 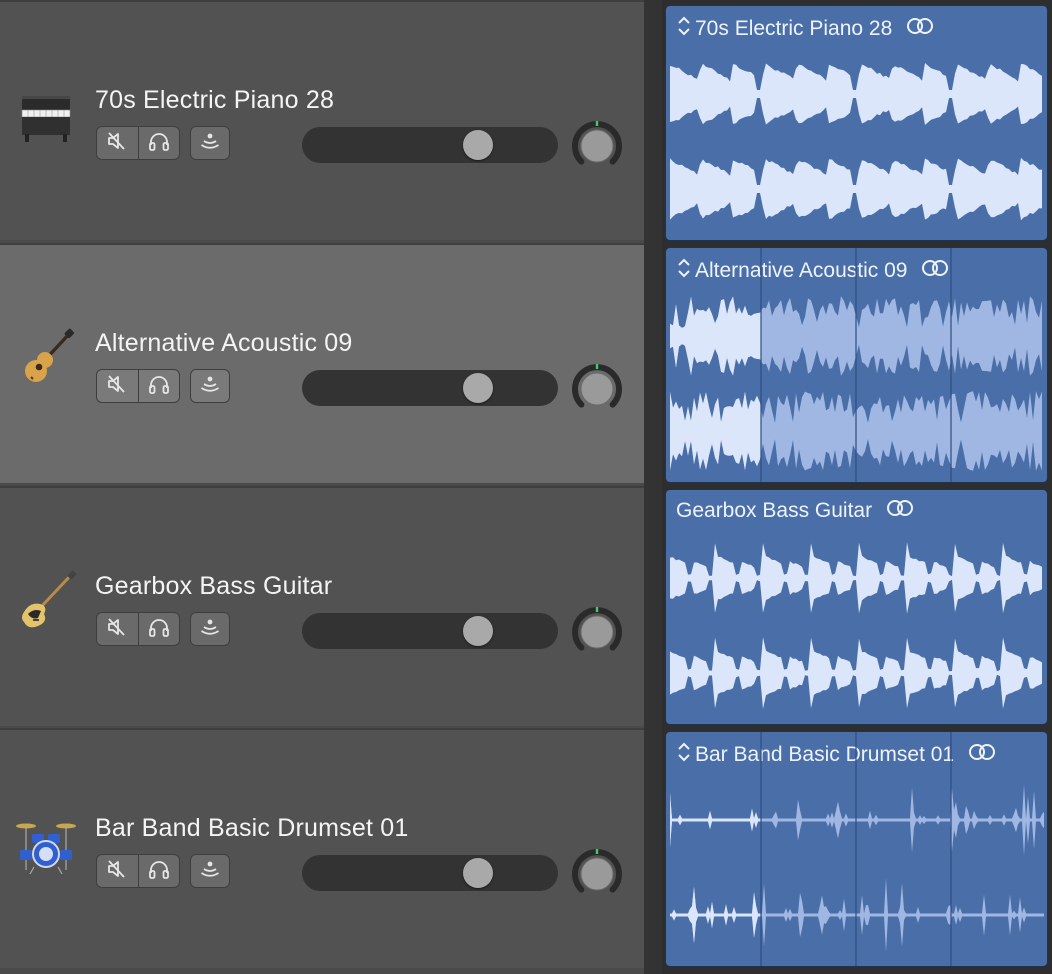 What do you see at coordinates (46, 844) in the screenshot?
I see `drumset-icon` at bounding box center [46, 844].